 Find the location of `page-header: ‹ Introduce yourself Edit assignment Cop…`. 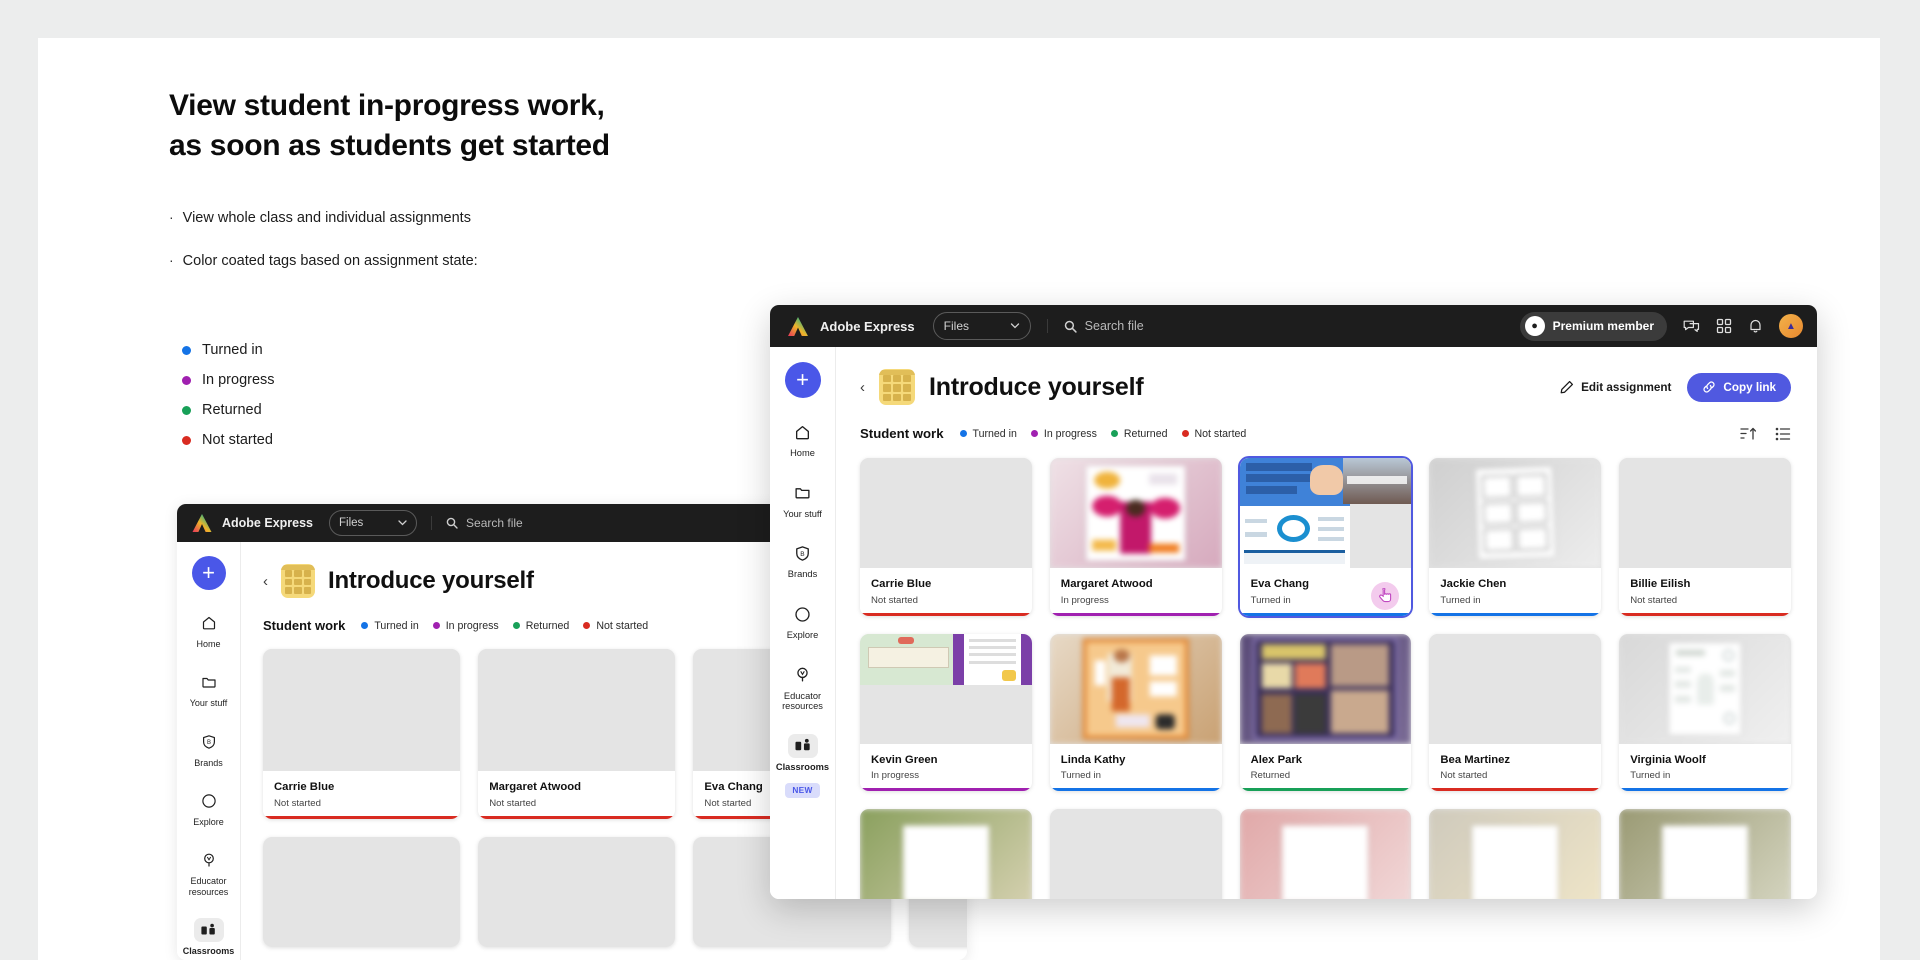

page-header: ‹ Introduce yourself Edit assignment Cop… is located at coordinates (1326, 376).